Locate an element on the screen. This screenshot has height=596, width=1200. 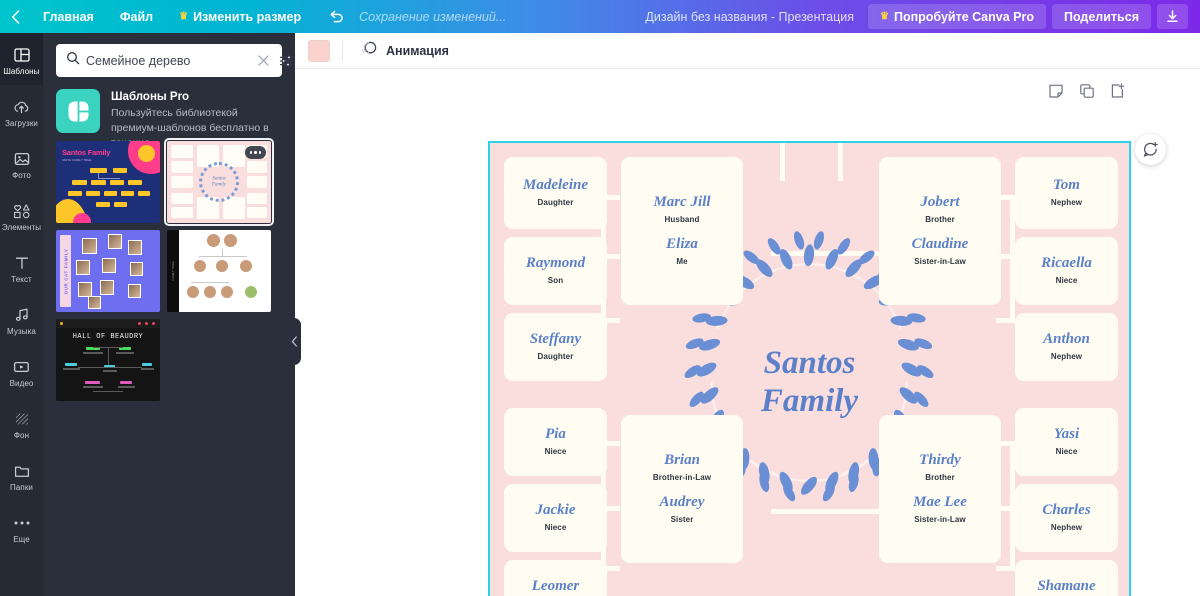
chevron-left-icon is located at coordinates (294, 341).